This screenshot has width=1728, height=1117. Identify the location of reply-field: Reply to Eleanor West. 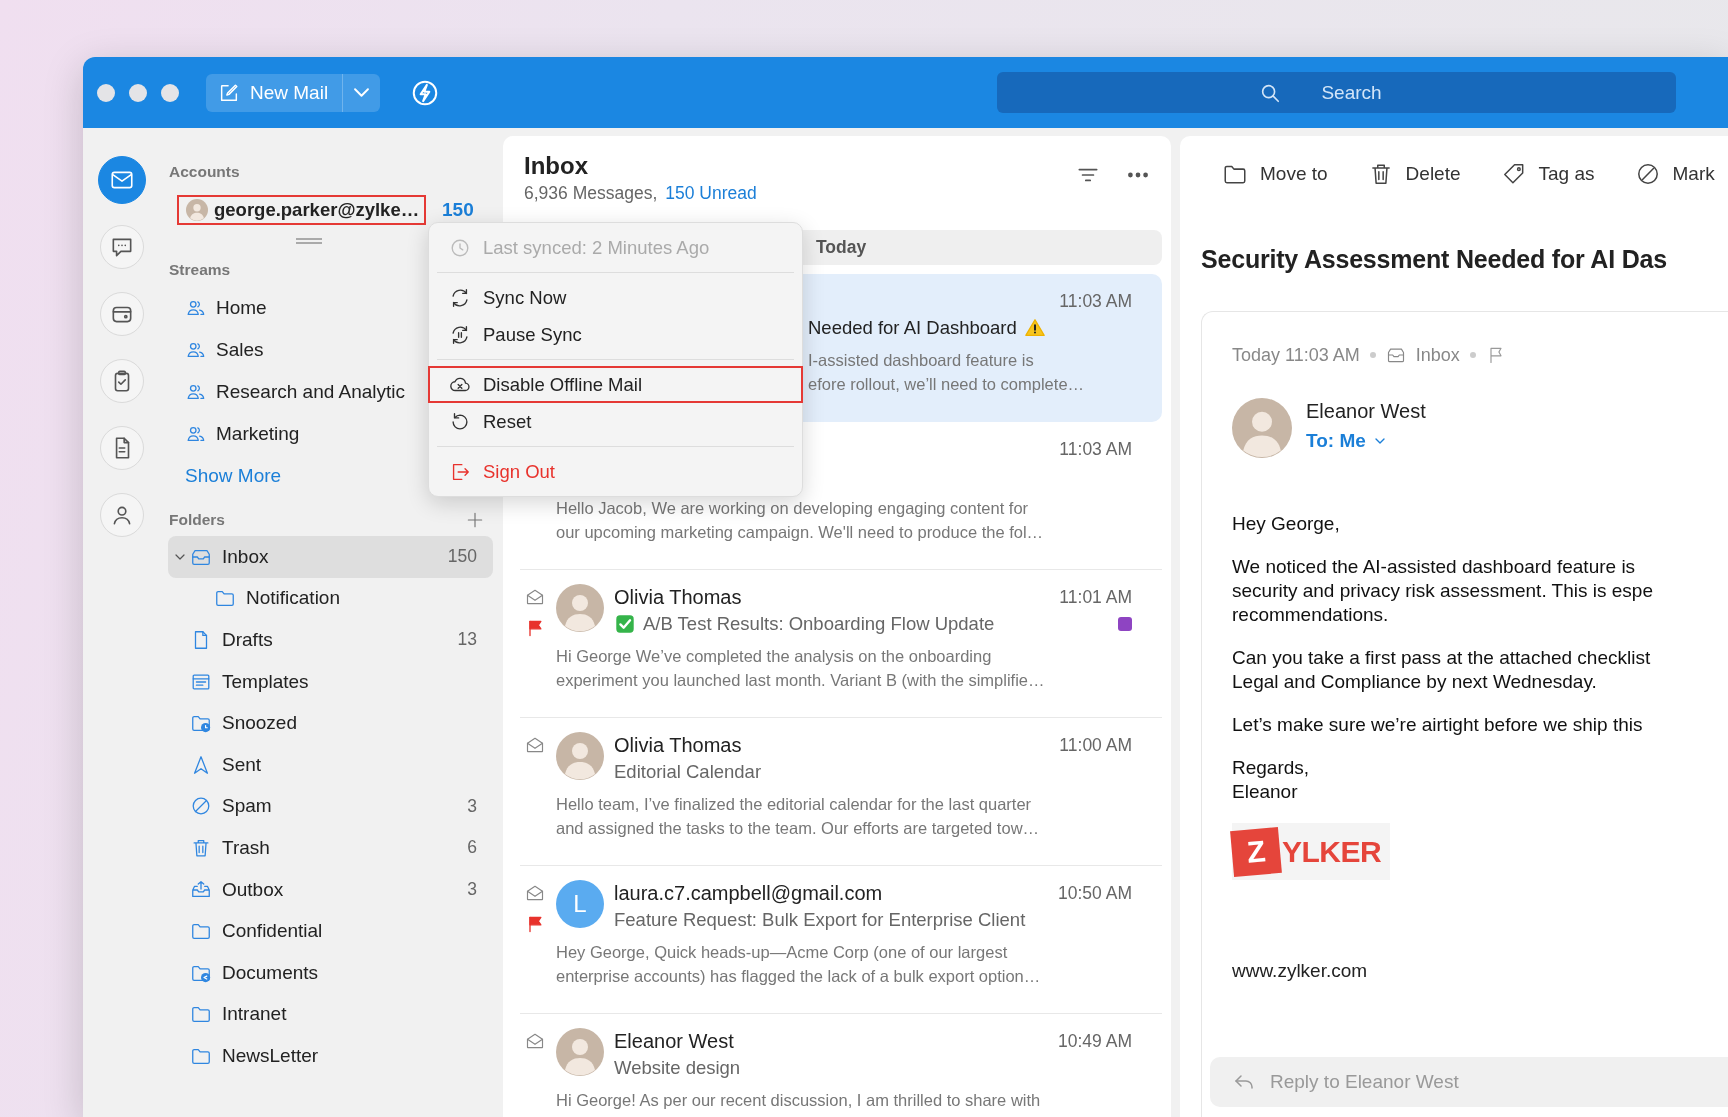
(1469, 1082).